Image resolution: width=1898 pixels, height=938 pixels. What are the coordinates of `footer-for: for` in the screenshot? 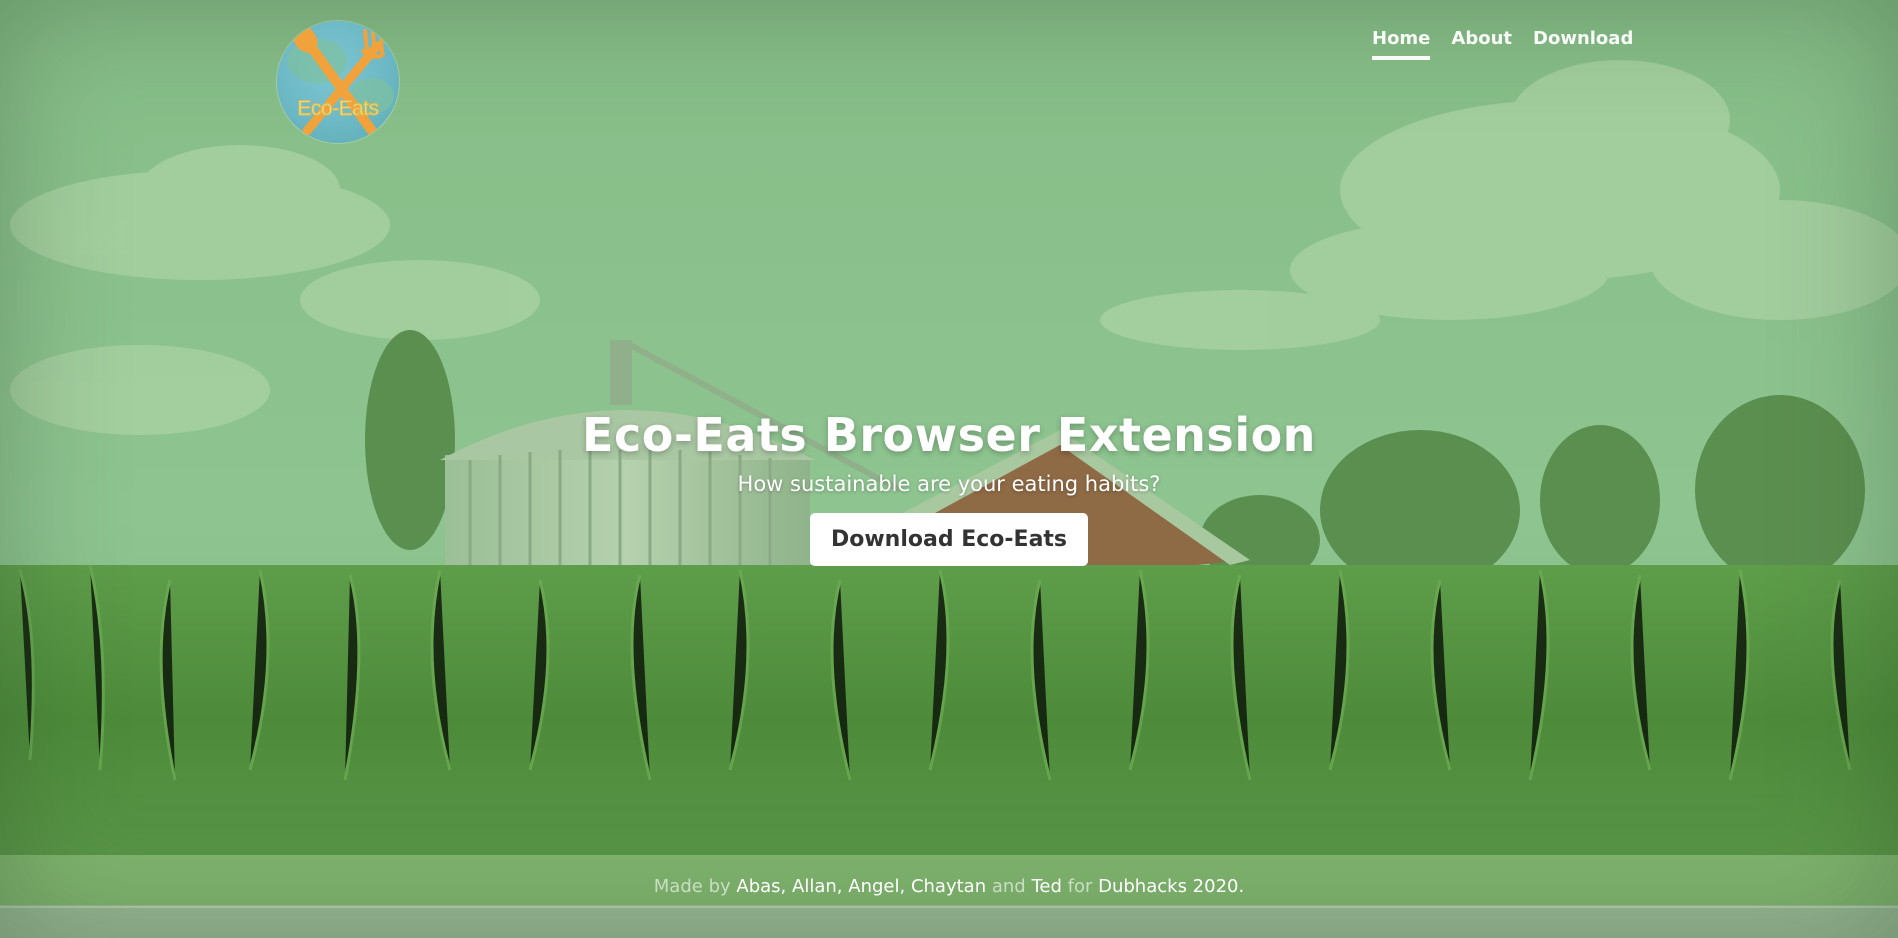 It's located at (1080, 886).